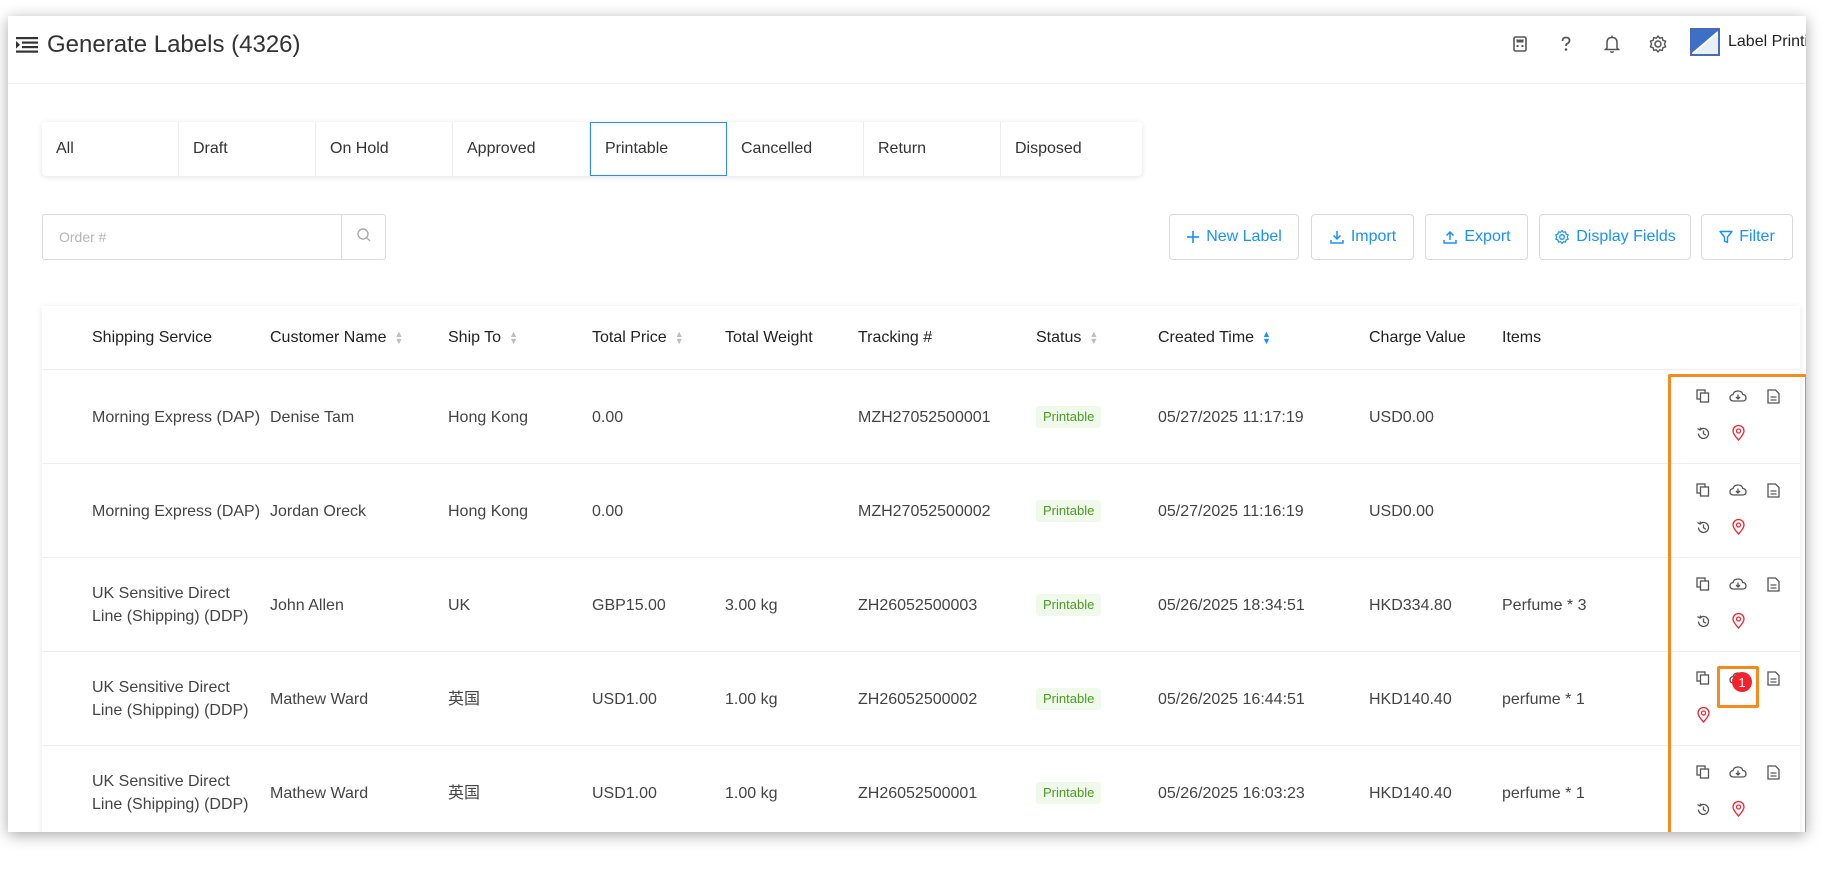 The height and width of the screenshot is (872, 1836). I want to click on row-actions, so click(1737, 417).